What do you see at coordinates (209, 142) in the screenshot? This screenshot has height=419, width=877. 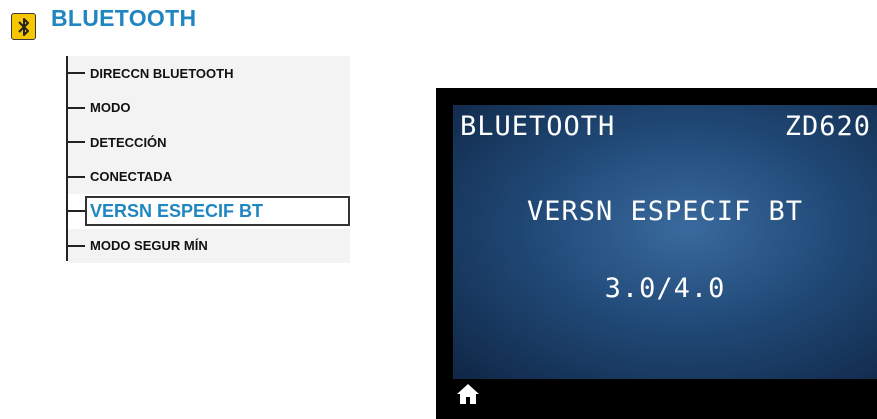 I see `menu-item-deteccion: DETECCIÓN` at bounding box center [209, 142].